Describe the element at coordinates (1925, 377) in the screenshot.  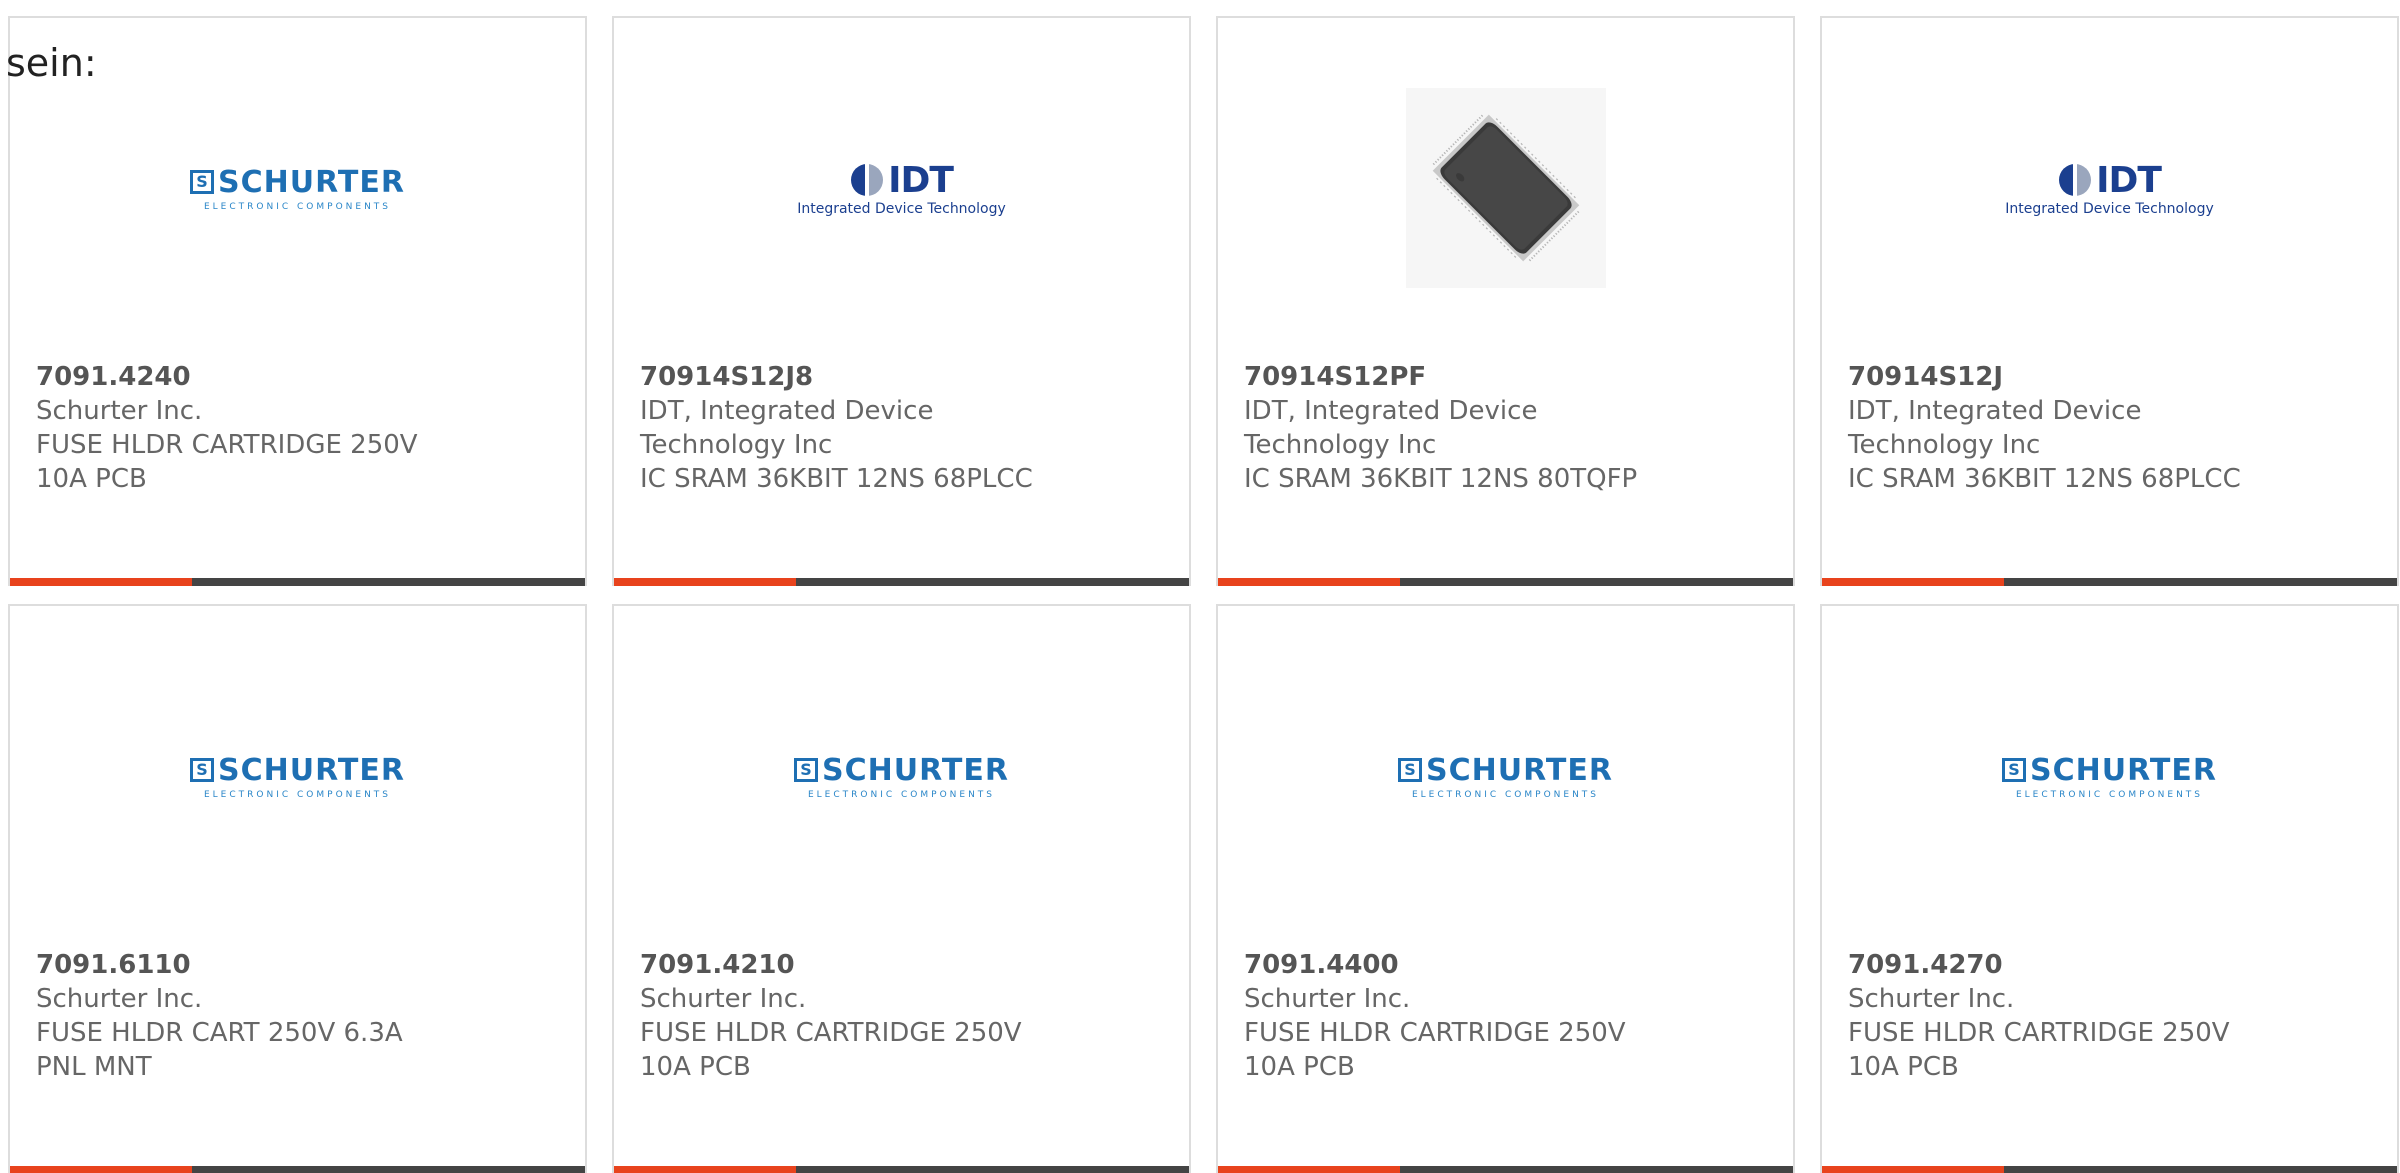
I see `part-number: 70914S12J` at that location.